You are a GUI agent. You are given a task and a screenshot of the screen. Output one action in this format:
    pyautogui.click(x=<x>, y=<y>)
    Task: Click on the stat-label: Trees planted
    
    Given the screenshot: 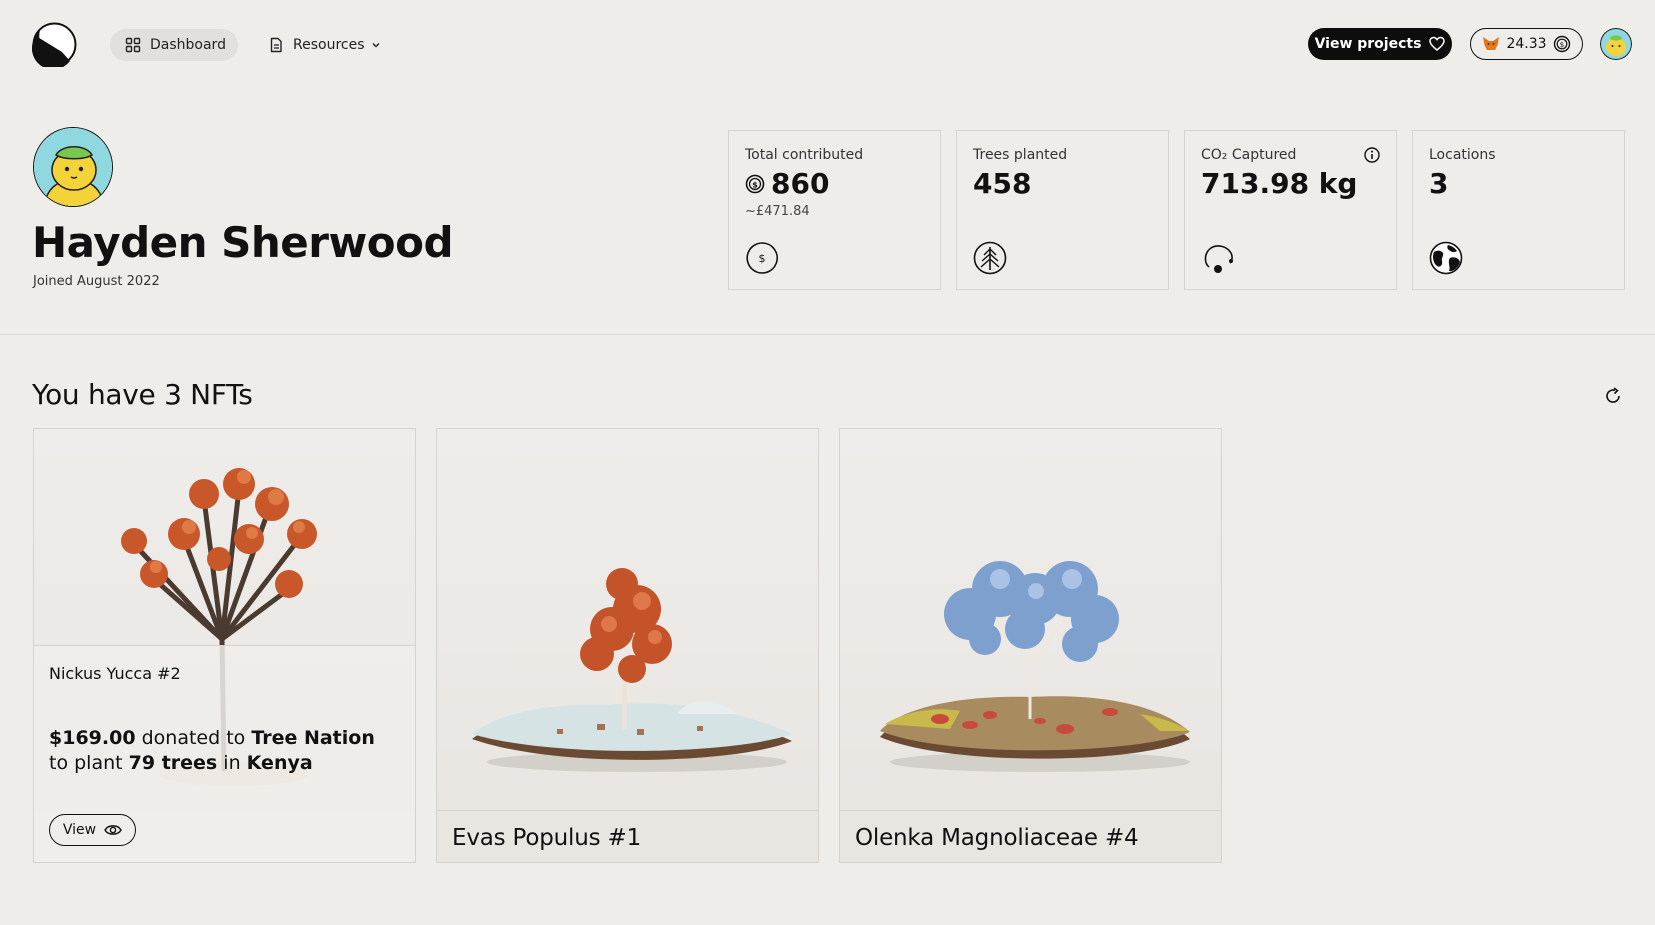 What is the action you would take?
    pyautogui.click(x=1020, y=155)
    